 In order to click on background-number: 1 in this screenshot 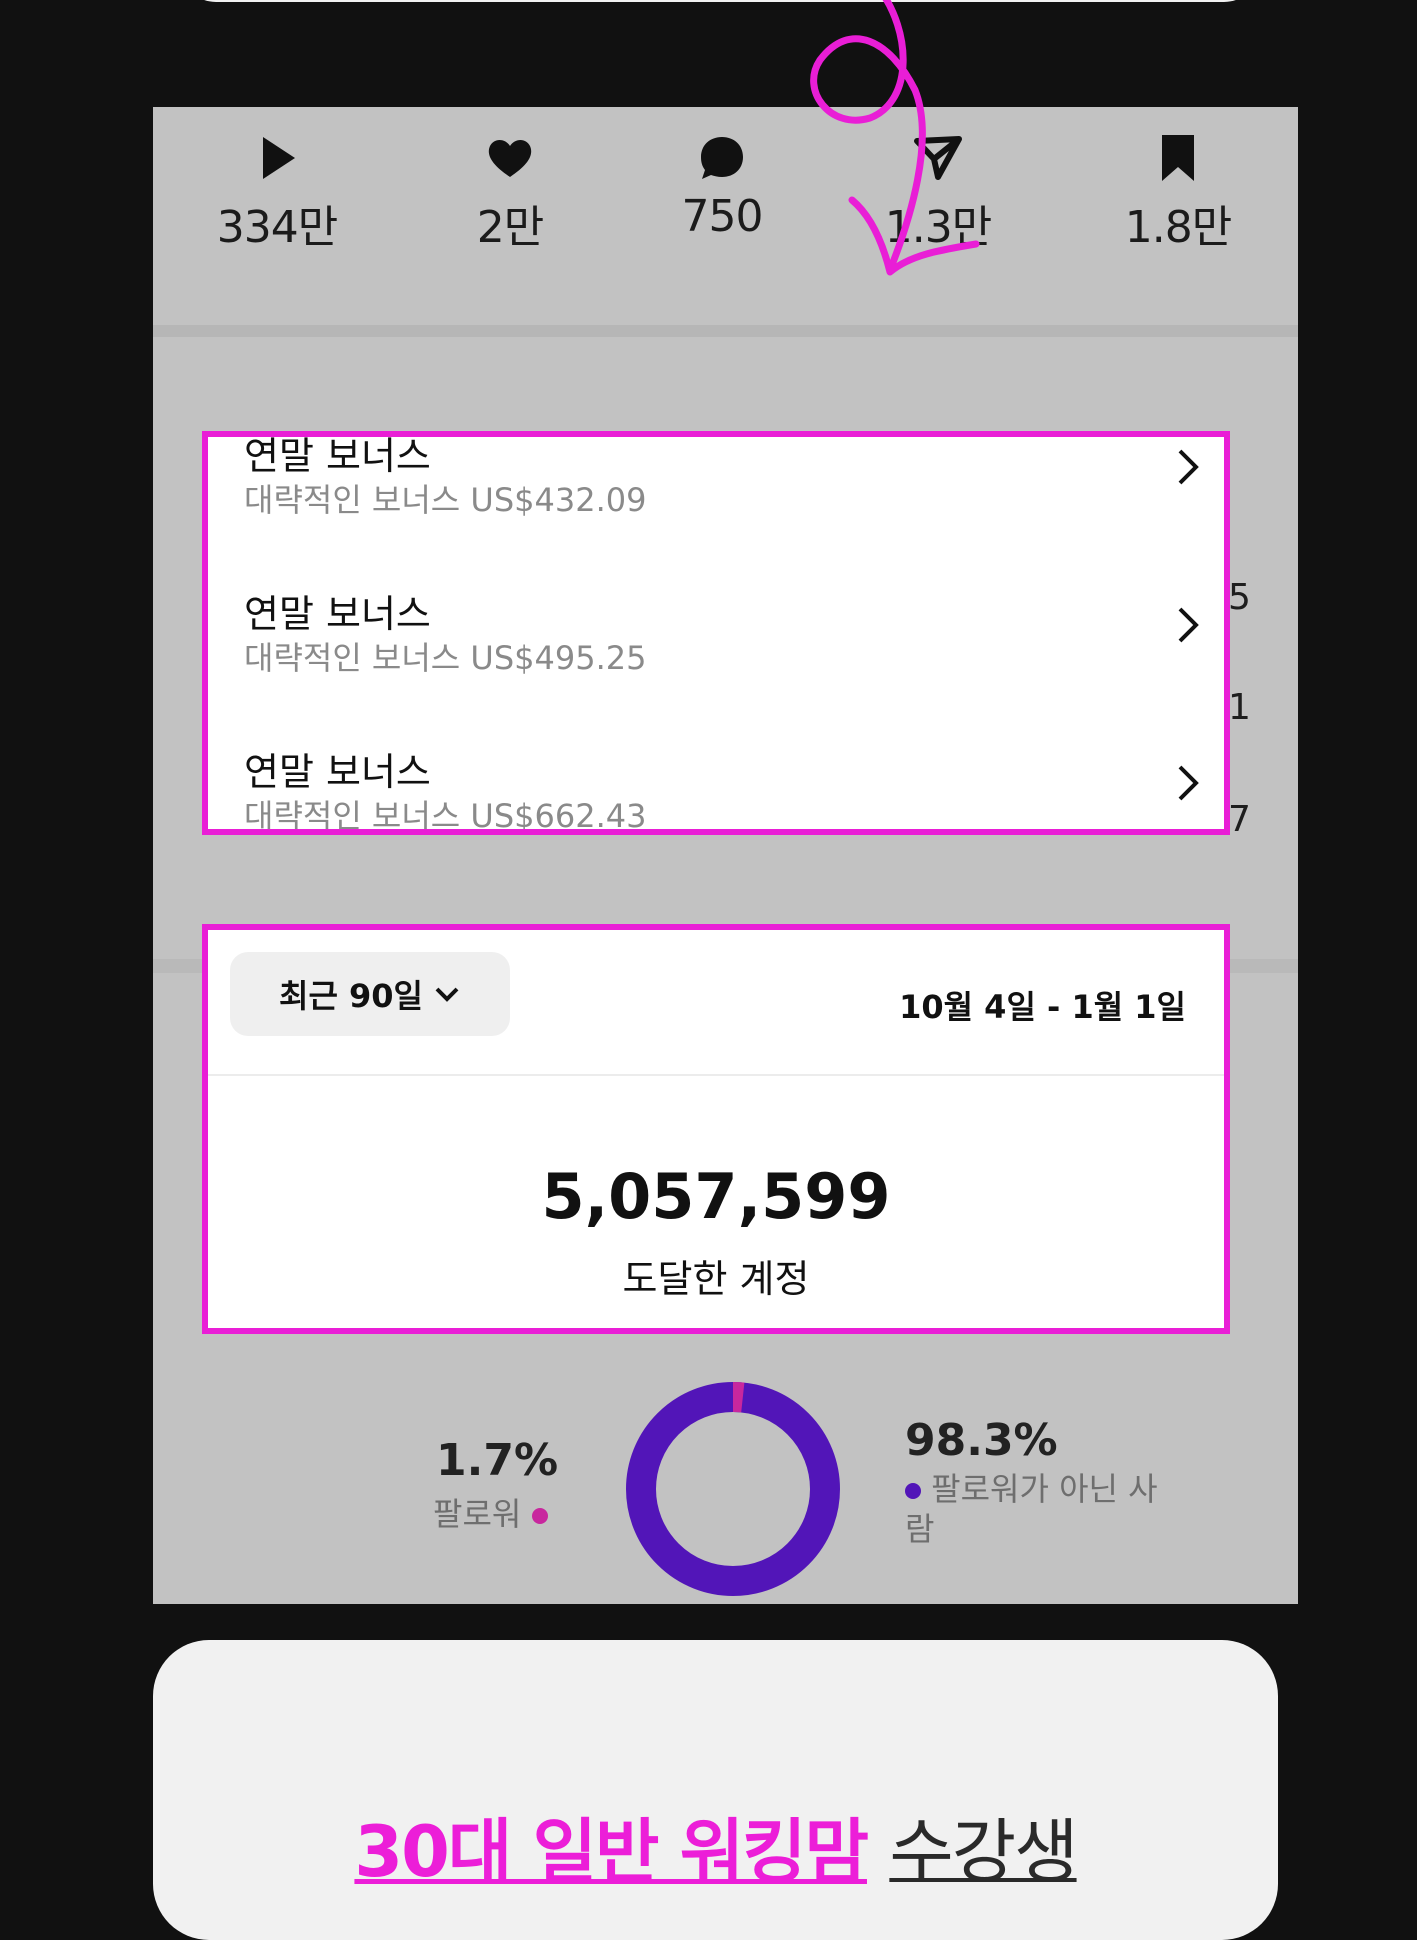, I will do `click(1239, 707)`.